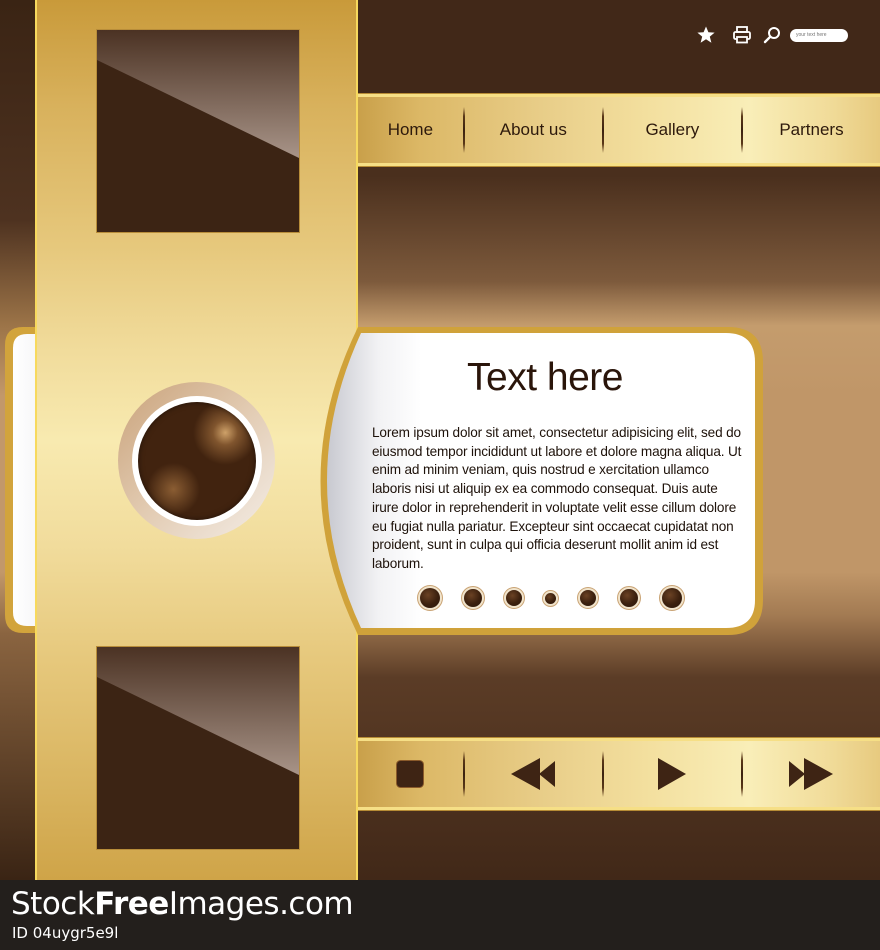 The image size is (880, 950). I want to click on rewind-icon, so click(533, 774).